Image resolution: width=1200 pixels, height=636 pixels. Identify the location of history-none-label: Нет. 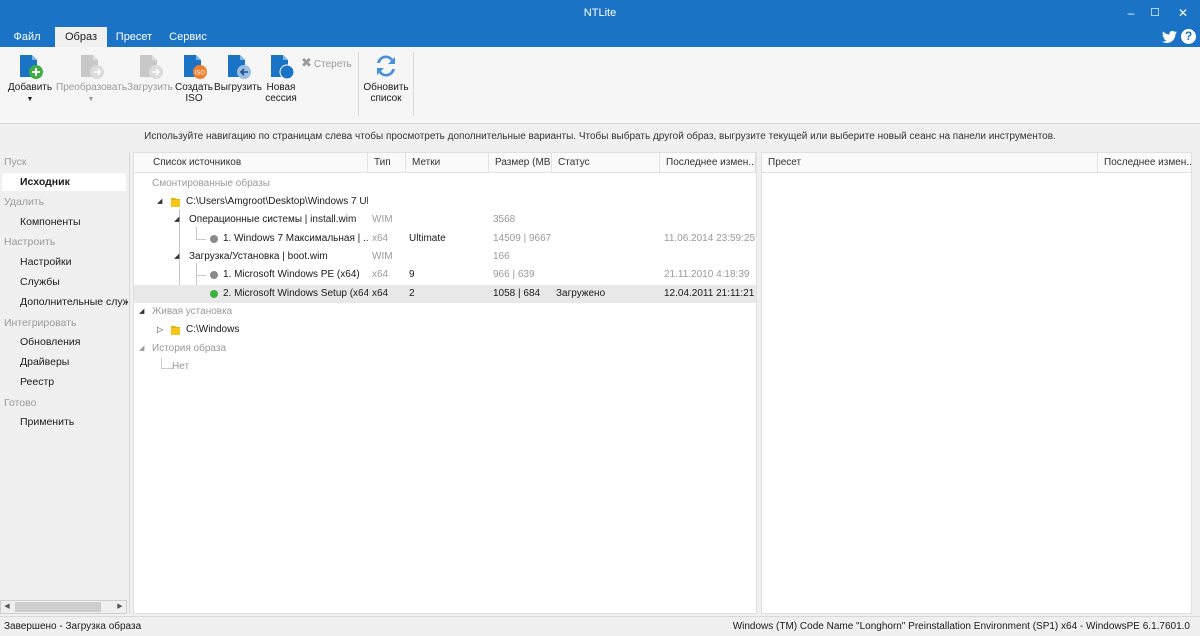
(181, 366).